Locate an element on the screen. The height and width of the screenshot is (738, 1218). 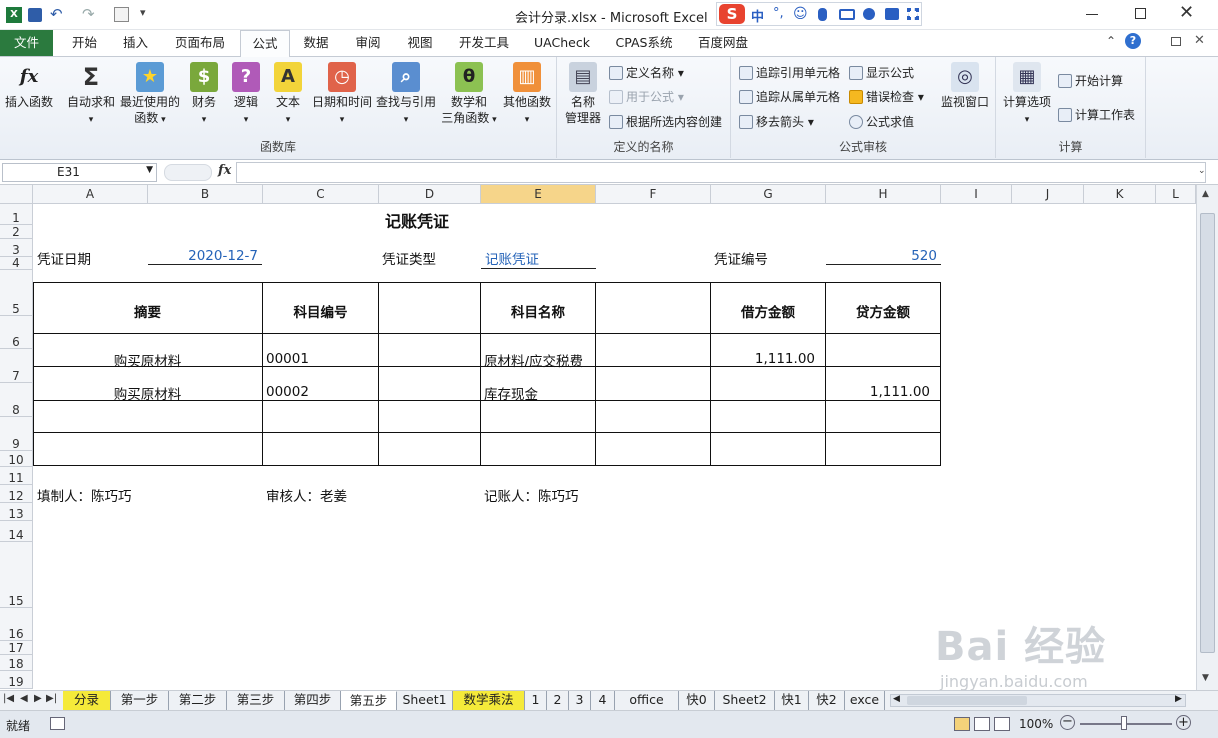
sheet-tab-2: 2 is located at coordinates (558, 700).